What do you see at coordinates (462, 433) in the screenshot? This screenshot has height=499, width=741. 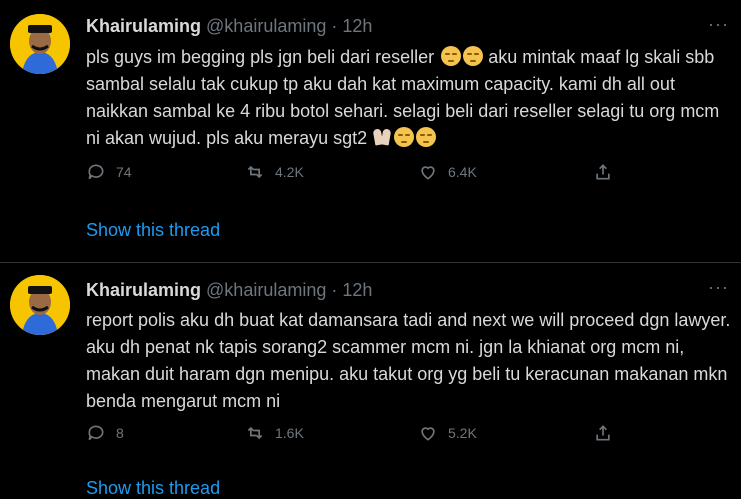 I see `like-count: 5.2K` at bounding box center [462, 433].